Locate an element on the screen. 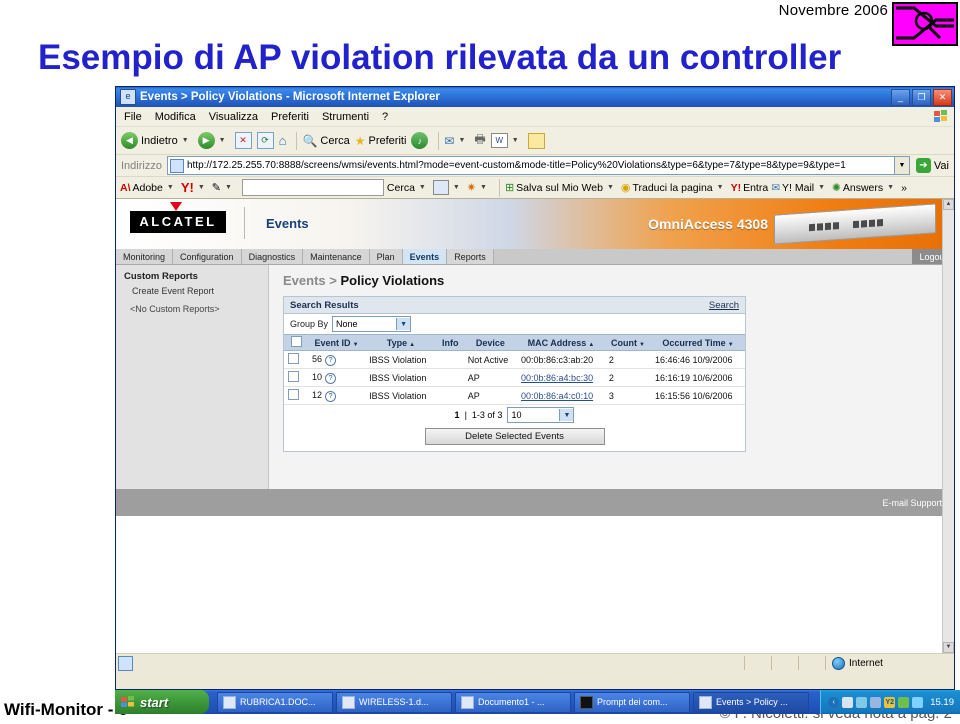  column-type: Type ▲ is located at coordinates (401, 342).